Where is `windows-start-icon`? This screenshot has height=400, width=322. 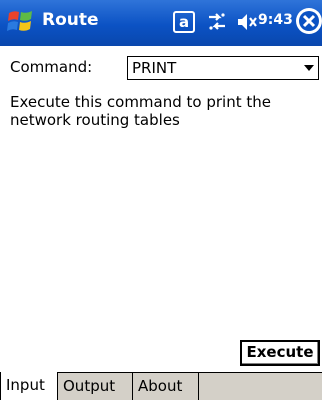 windows-start-icon is located at coordinates (21, 22).